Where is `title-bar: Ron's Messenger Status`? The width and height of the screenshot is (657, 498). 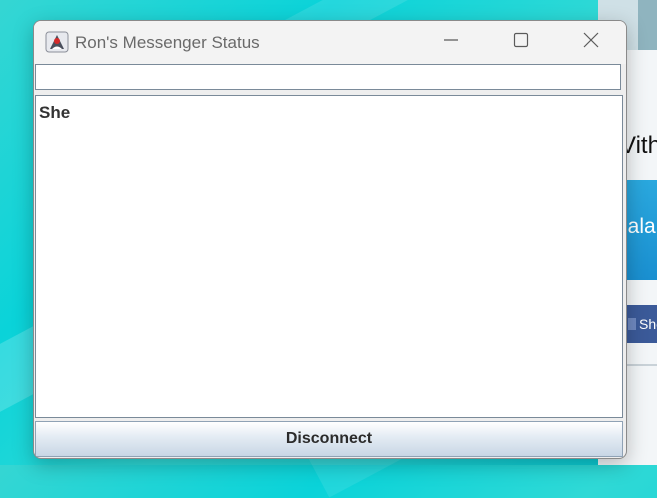
title-bar: Ron's Messenger Status is located at coordinates (330, 42).